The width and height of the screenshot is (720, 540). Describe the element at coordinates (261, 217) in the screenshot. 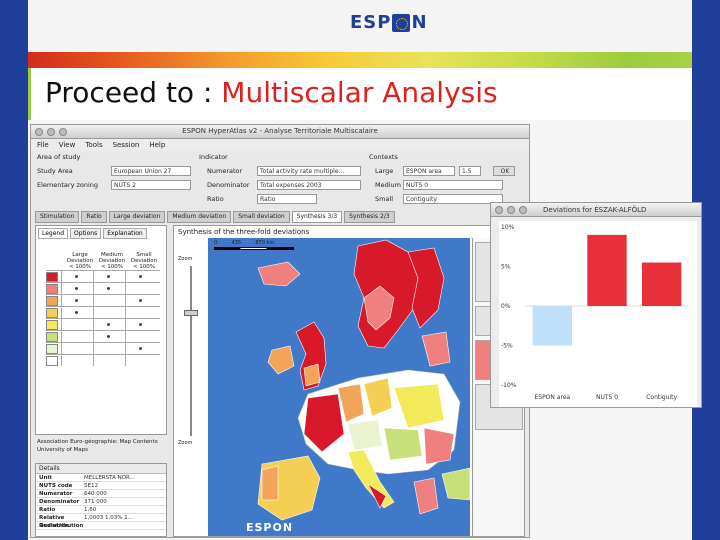

I see `tab-small-deviation: Small deviation` at that location.